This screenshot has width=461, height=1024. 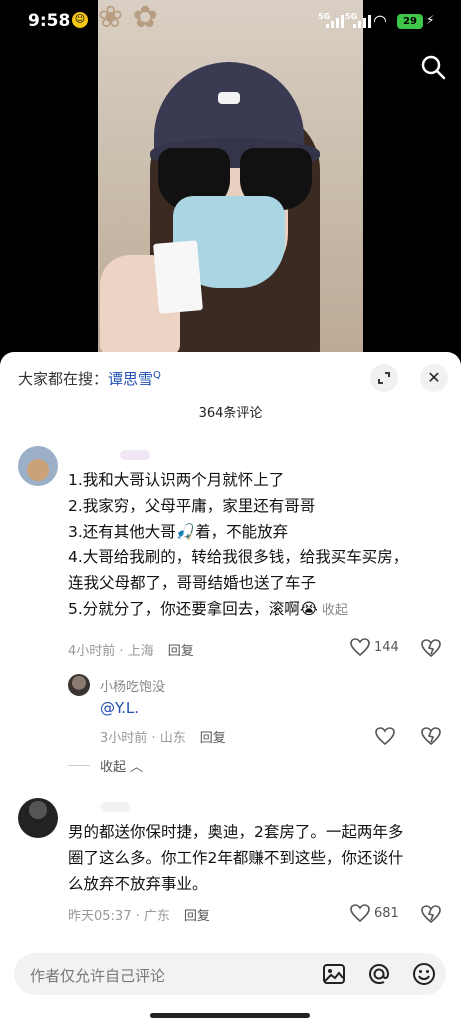 What do you see at coordinates (238, 557) in the screenshot?
I see `comment-line: 4.大哥给我刷的，转给我很多钱，给我买车买房，` at bounding box center [238, 557].